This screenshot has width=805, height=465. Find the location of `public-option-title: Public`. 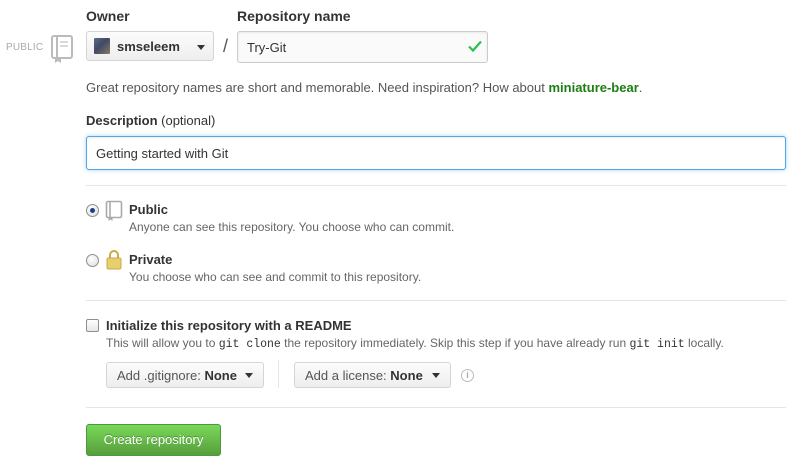

public-option-title: Public is located at coordinates (149, 209).